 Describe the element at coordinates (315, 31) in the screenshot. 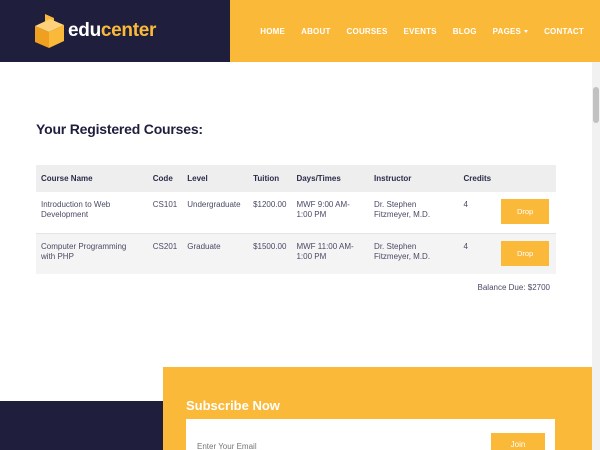

I see `nav-about: ABOUT` at that location.